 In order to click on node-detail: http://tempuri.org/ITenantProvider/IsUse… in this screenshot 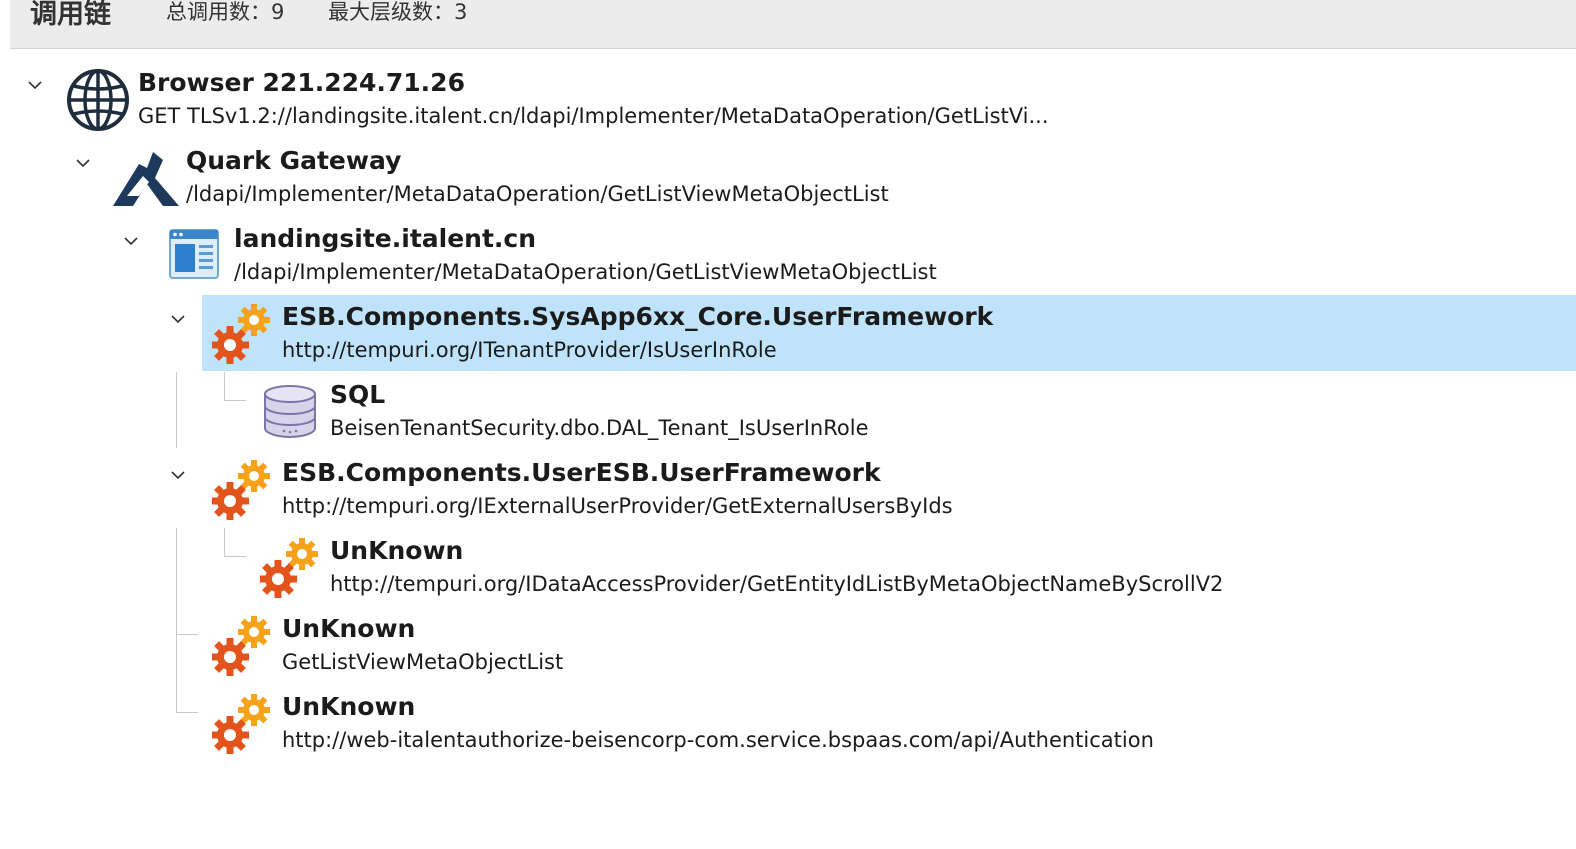, I will do `click(529, 350)`.